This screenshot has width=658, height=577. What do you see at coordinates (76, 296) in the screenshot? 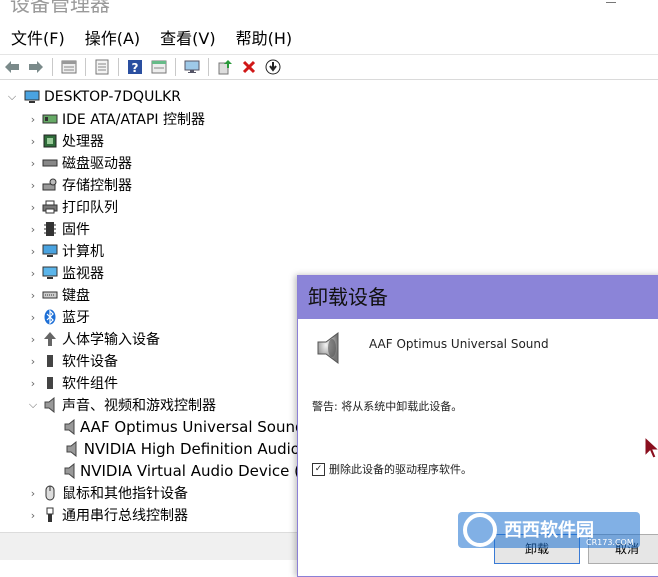
I see `tree-category-label: 键盘` at bounding box center [76, 296].